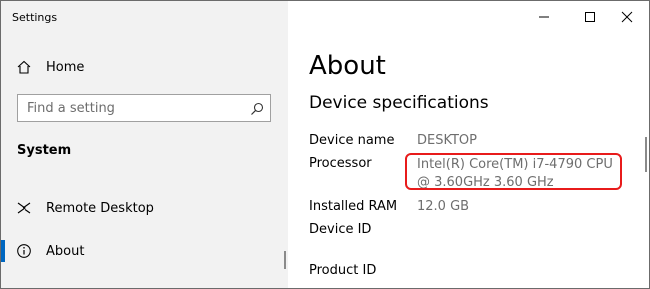 This screenshot has height=289, width=650. Describe the element at coordinates (144, 108) in the screenshot. I see `search-input: Find a setting` at that location.